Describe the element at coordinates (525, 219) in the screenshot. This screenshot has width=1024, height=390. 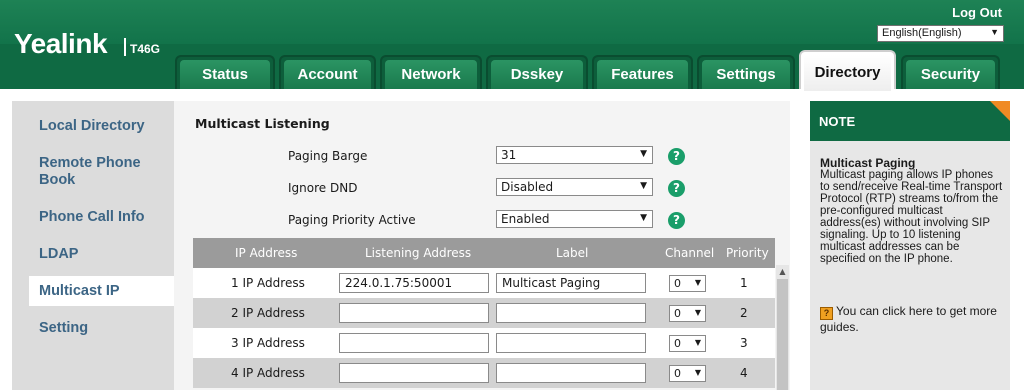
I see `paging-priority-active-value: Enabled` at that location.